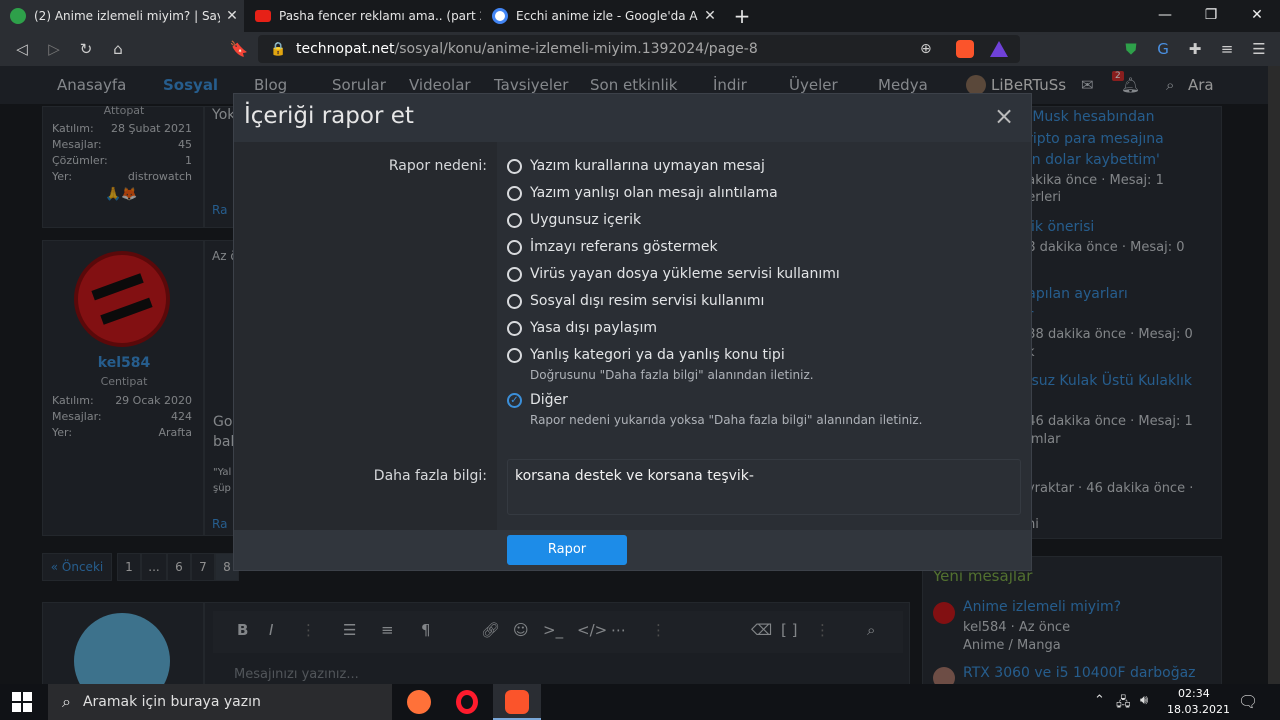 The width and height of the screenshot is (1280, 720). I want to click on lock-icon: 🔒, so click(278, 49).